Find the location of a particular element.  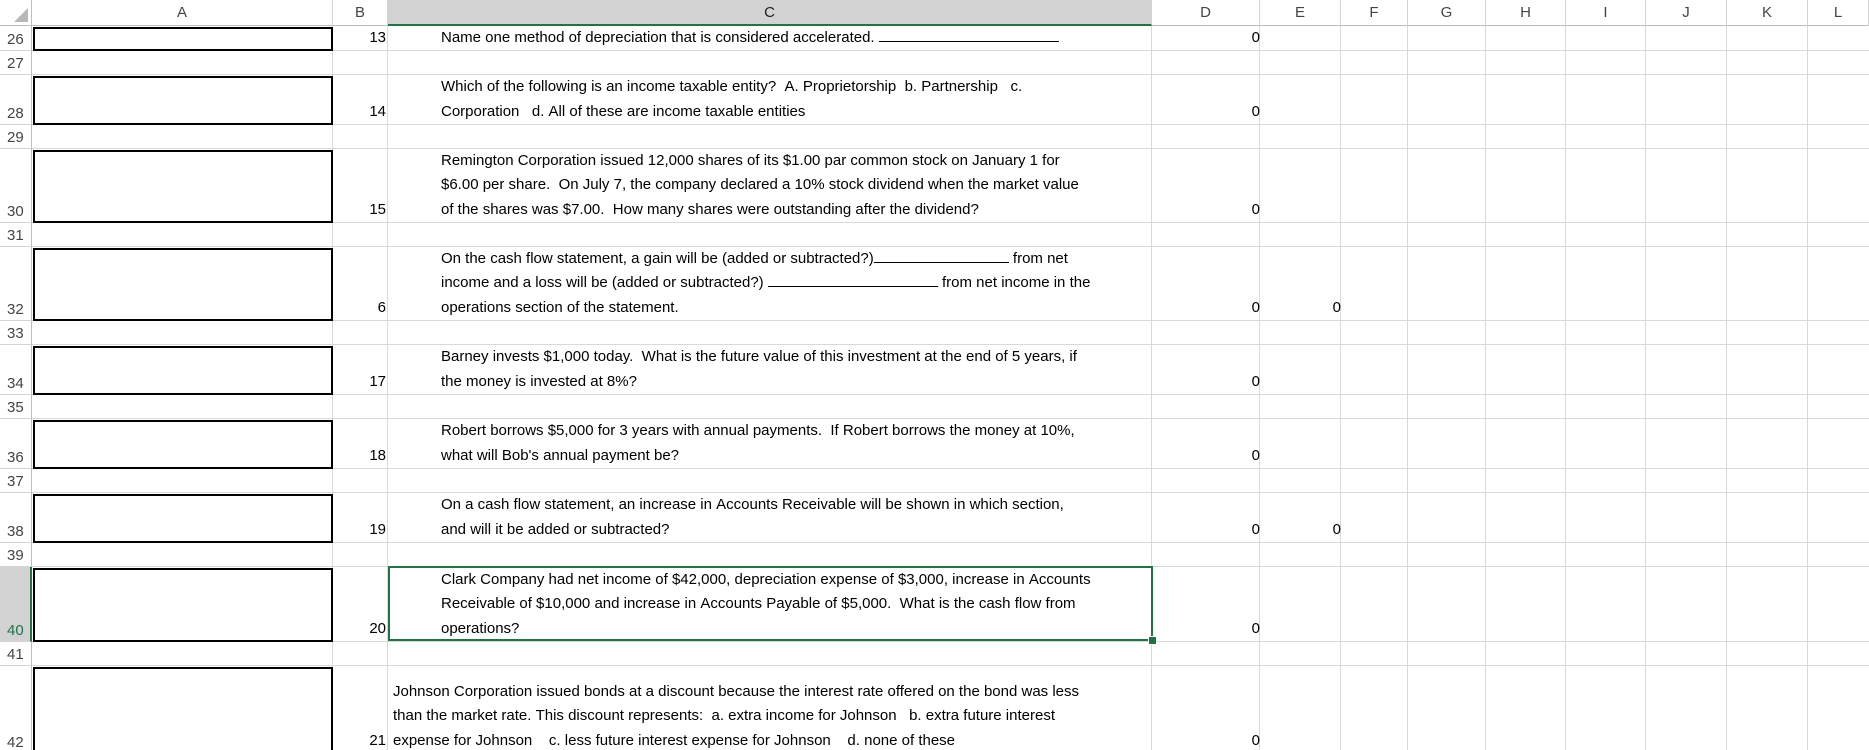

row-header-29: 29 is located at coordinates (16, 137).